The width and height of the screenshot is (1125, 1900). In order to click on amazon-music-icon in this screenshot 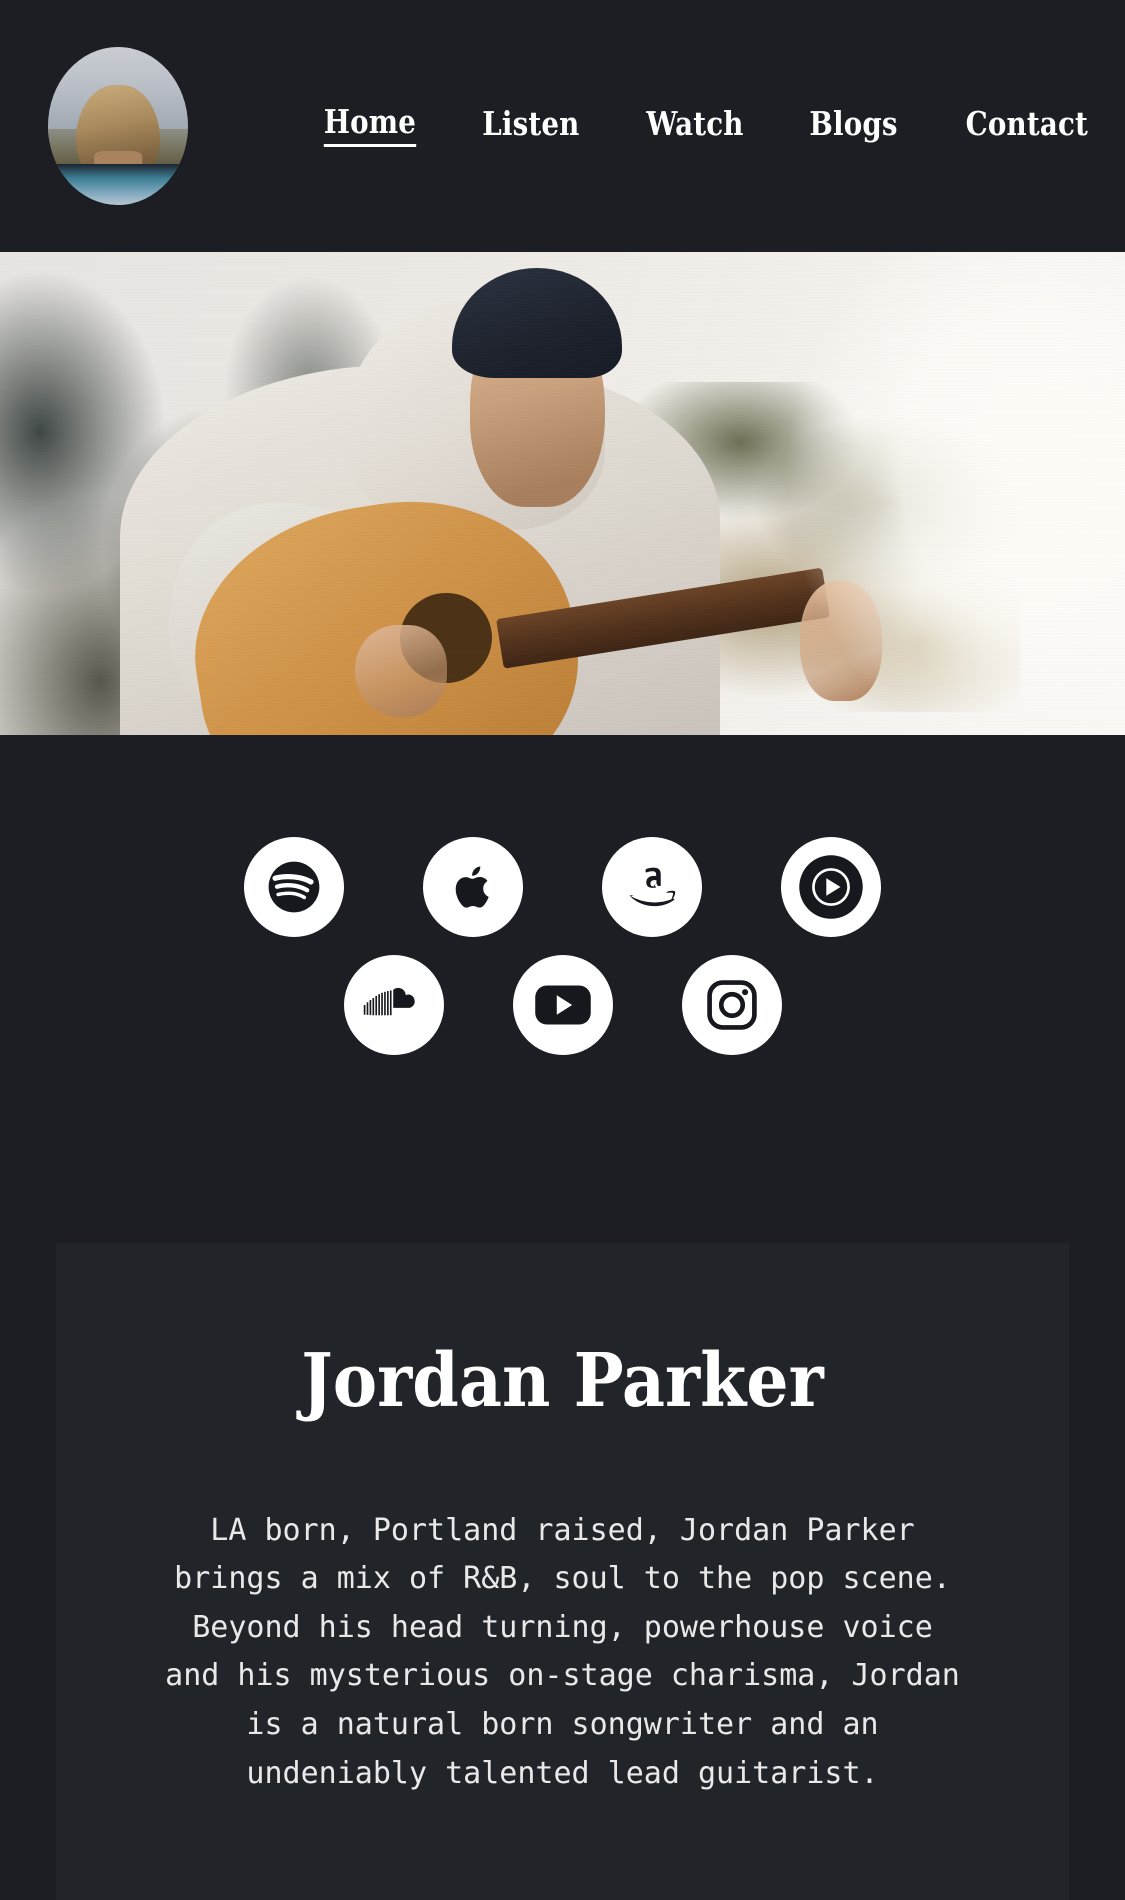, I will do `click(652, 887)`.